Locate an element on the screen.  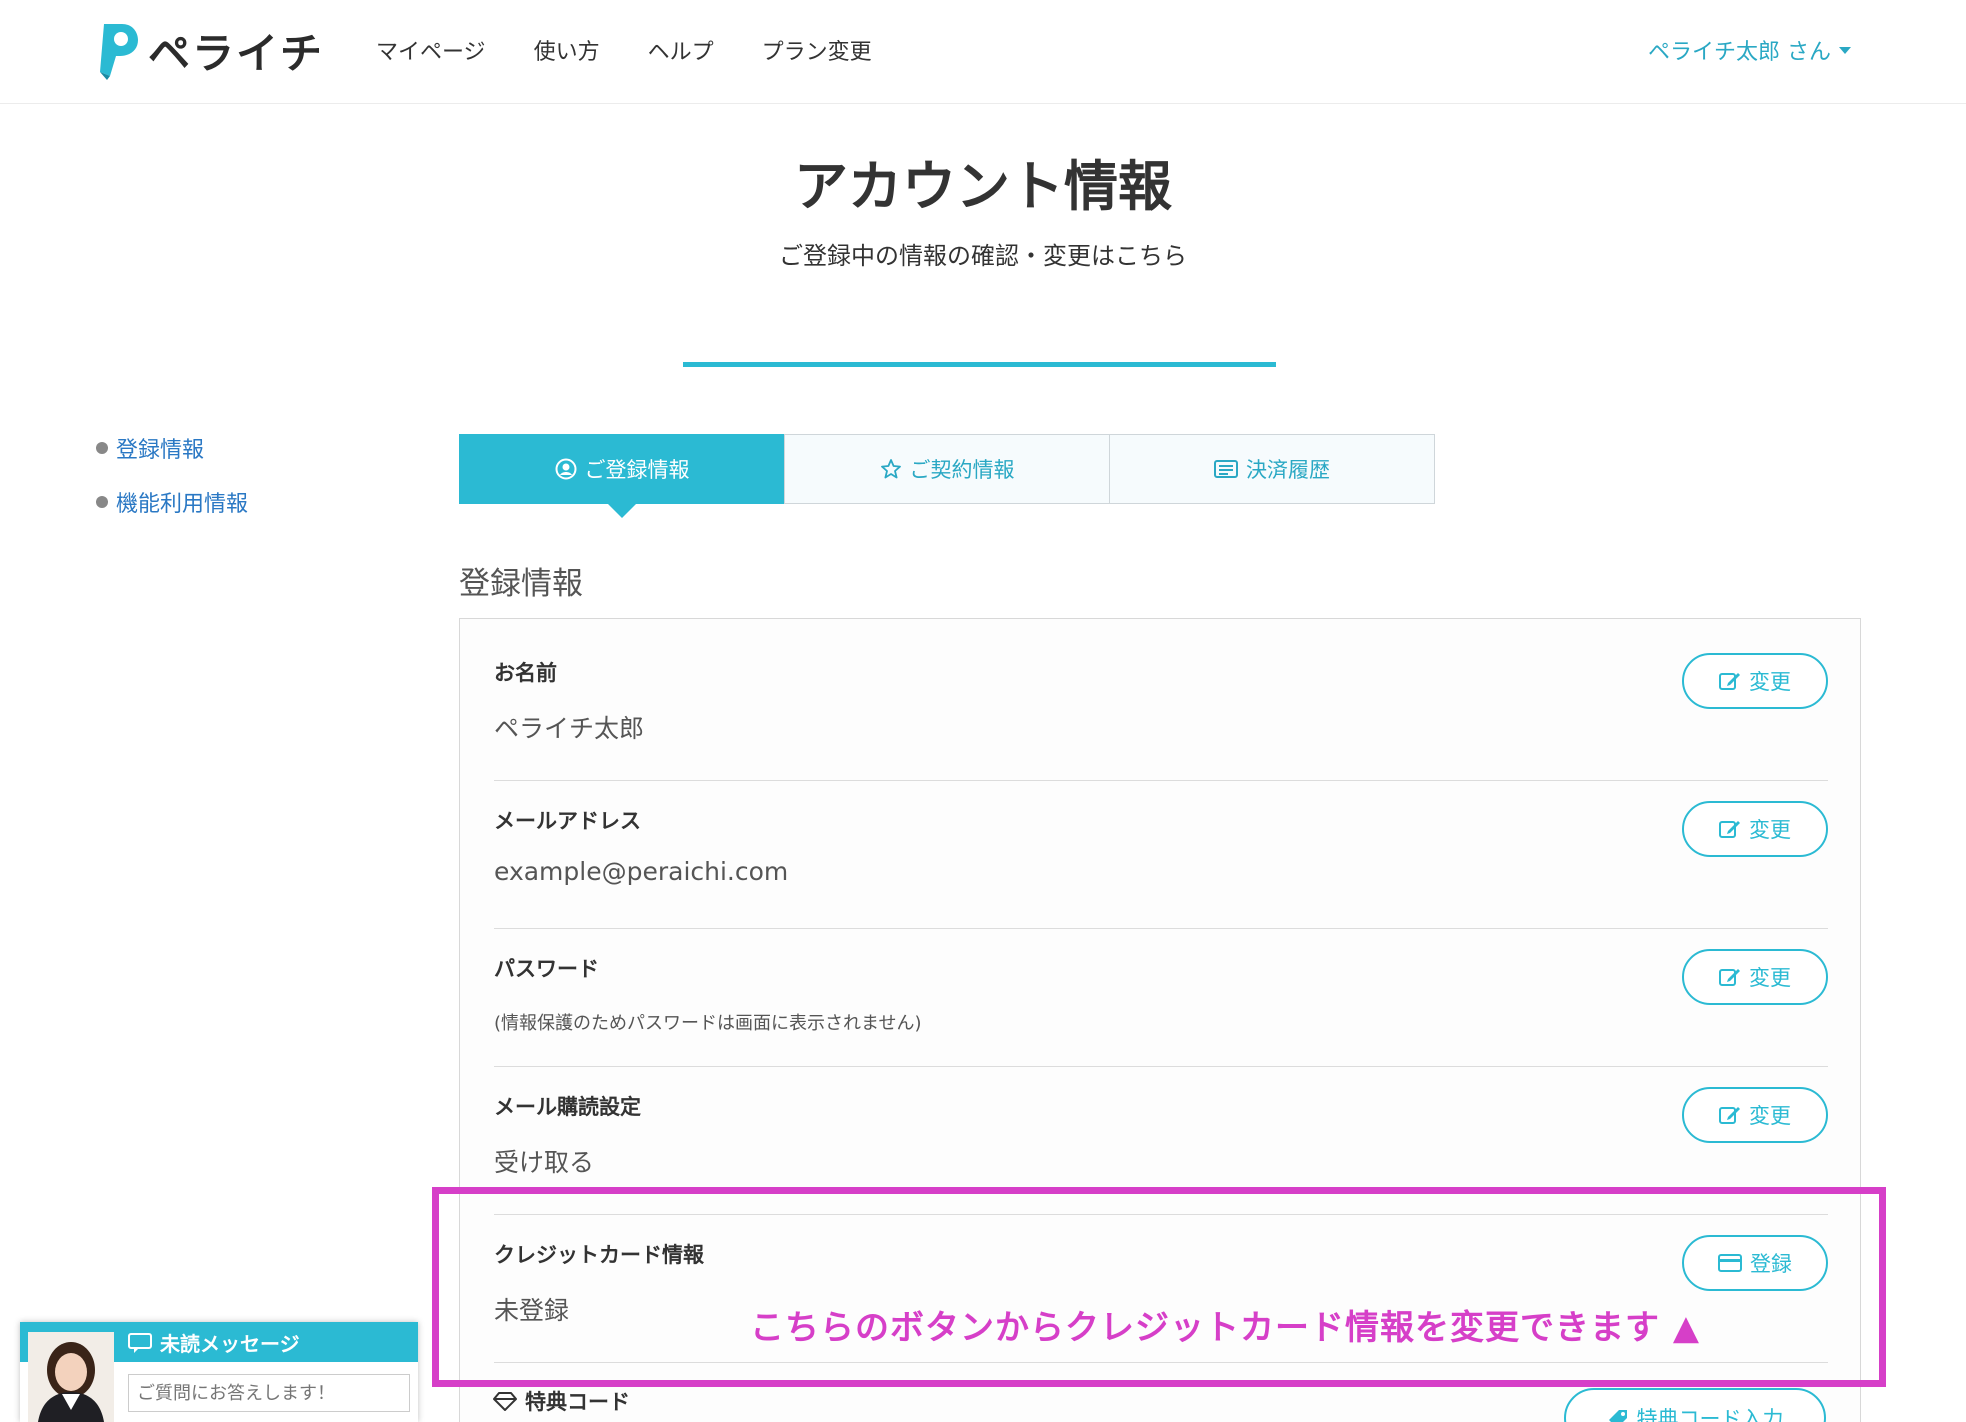
chat-input is located at coordinates (269, 1393).